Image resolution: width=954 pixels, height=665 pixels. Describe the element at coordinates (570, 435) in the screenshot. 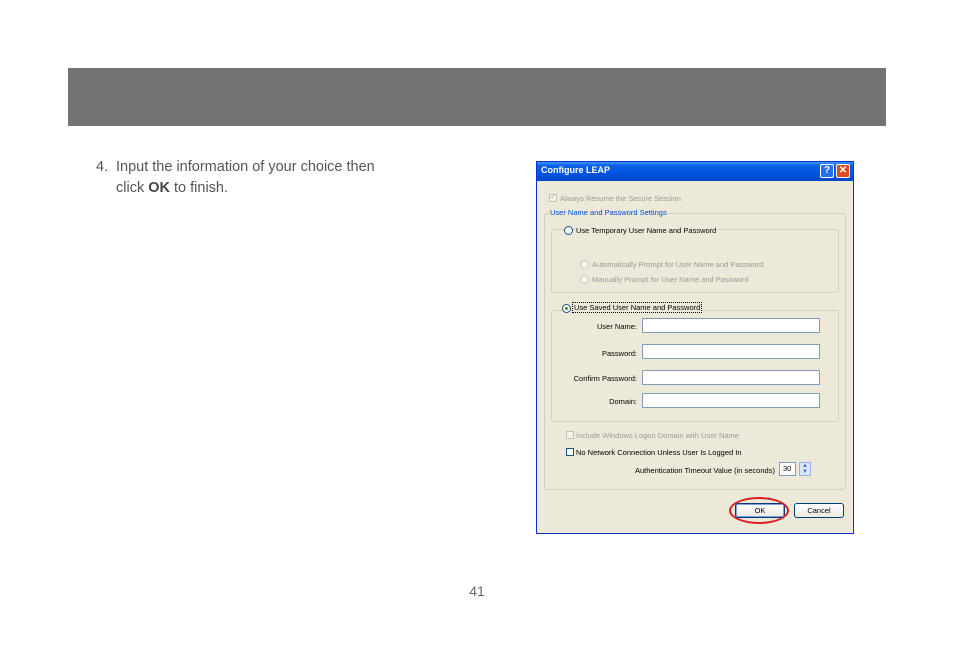

I see `include-domain-checkbox` at that location.